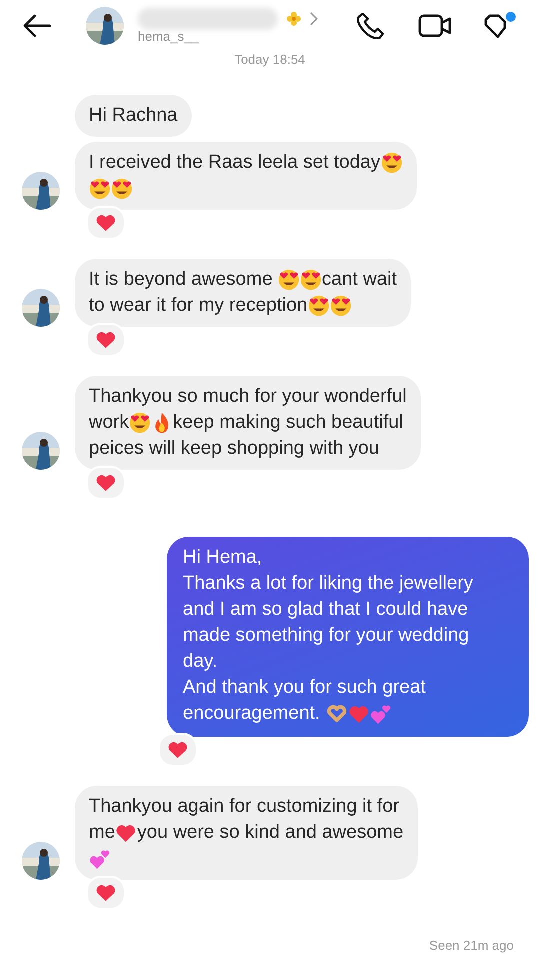 This screenshot has height=954, width=540. Describe the element at coordinates (294, 19) in the screenshot. I see `flower-icon` at that location.